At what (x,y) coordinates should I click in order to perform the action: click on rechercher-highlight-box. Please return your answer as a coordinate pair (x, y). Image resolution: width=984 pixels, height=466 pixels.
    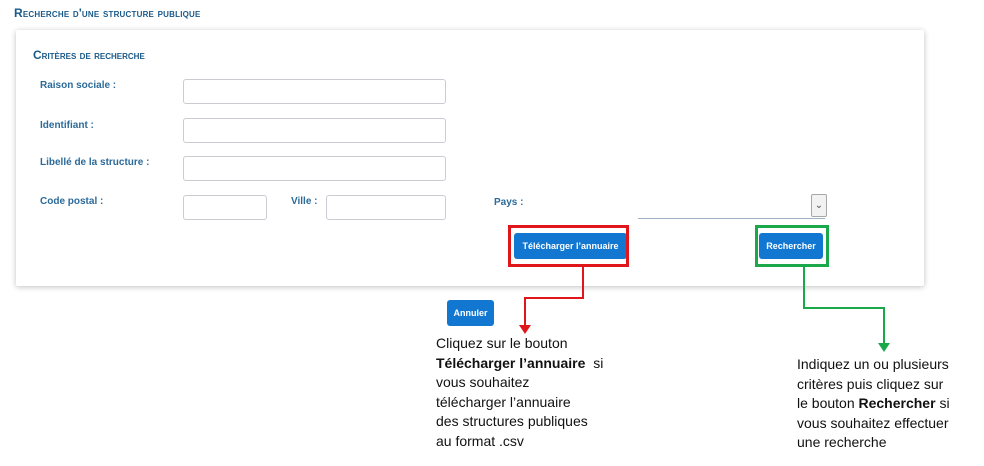
    Looking at the image, I should click on (792, 246).